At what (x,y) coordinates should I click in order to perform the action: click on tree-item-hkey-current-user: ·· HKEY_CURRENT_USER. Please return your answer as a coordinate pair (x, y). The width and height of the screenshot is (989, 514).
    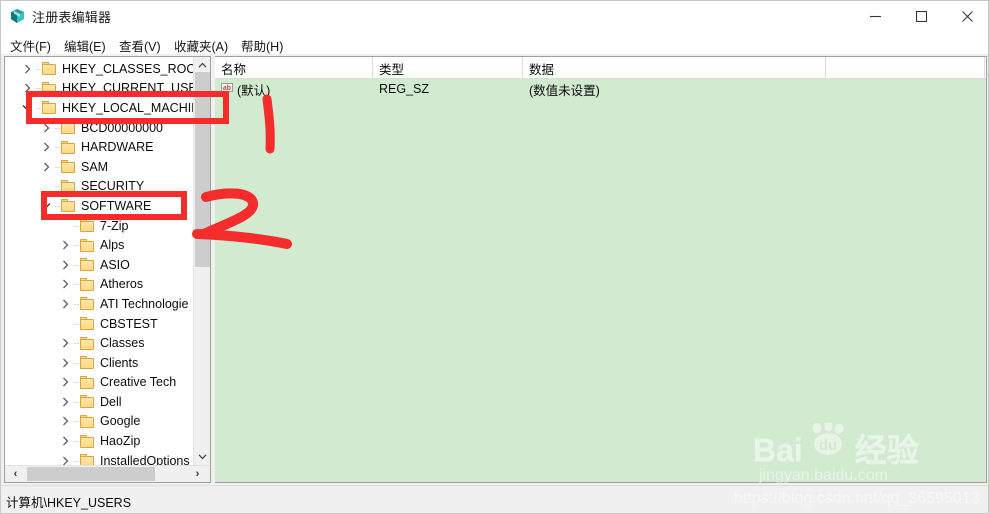
    Looking at the image, I should click on (99, 89).